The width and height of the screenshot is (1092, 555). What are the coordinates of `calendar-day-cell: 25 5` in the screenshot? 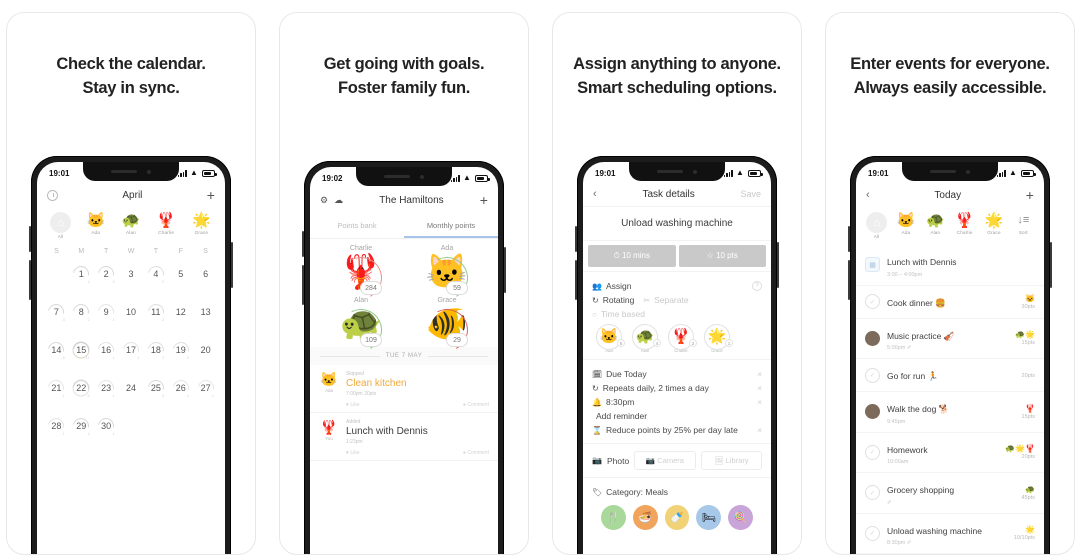 It's located at (155, 388).